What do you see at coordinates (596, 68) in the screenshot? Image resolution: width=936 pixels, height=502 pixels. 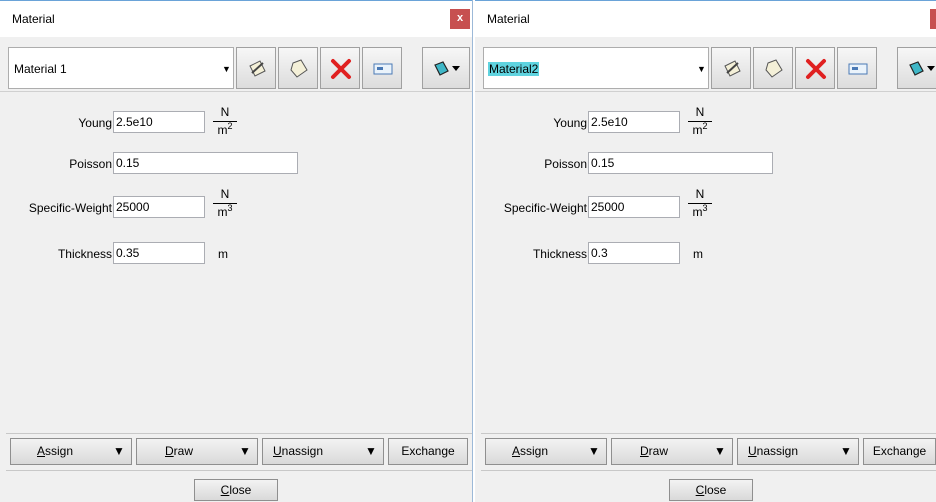 I see `material-select: Material2 ▼` at bounding box center [596, 68].